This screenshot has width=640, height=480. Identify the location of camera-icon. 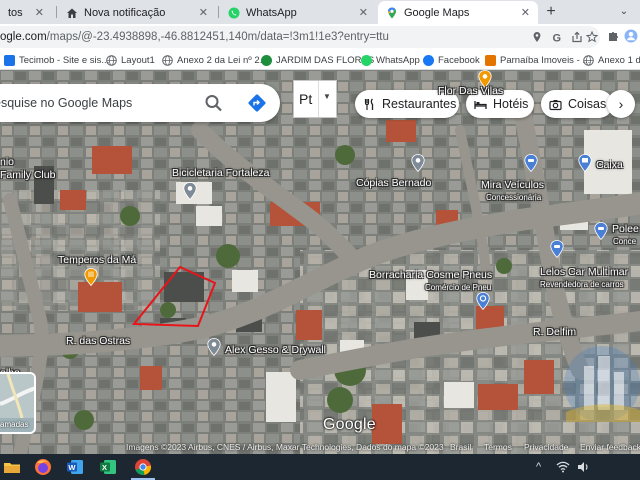
(555, 104).